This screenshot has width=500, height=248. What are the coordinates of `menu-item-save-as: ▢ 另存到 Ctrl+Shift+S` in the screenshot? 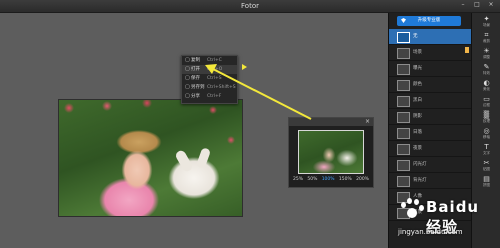 It's located at (209, 87).